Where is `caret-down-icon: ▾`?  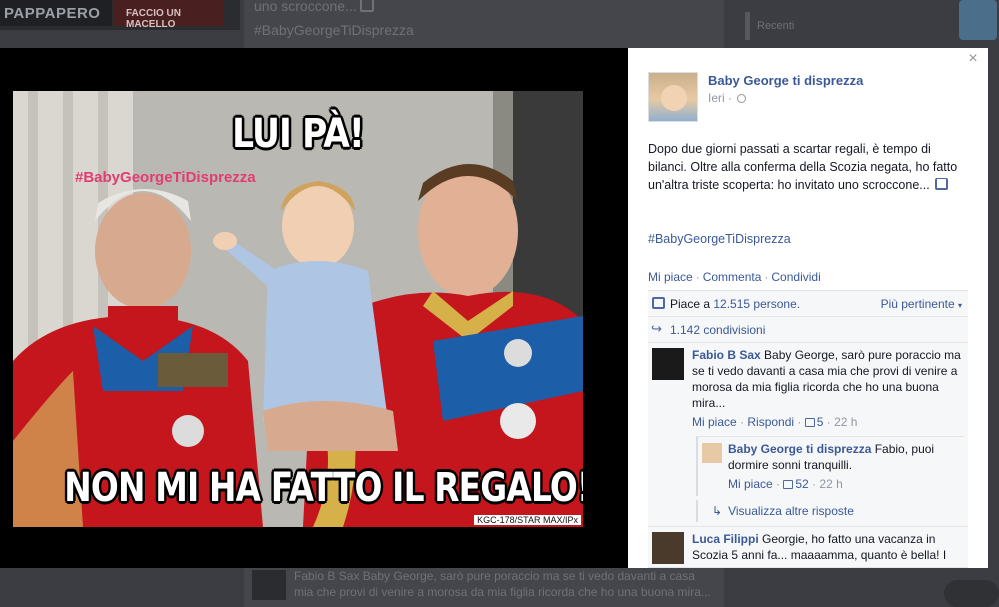
caret-down-icon: ▾ is located at coordinates (959, 305).